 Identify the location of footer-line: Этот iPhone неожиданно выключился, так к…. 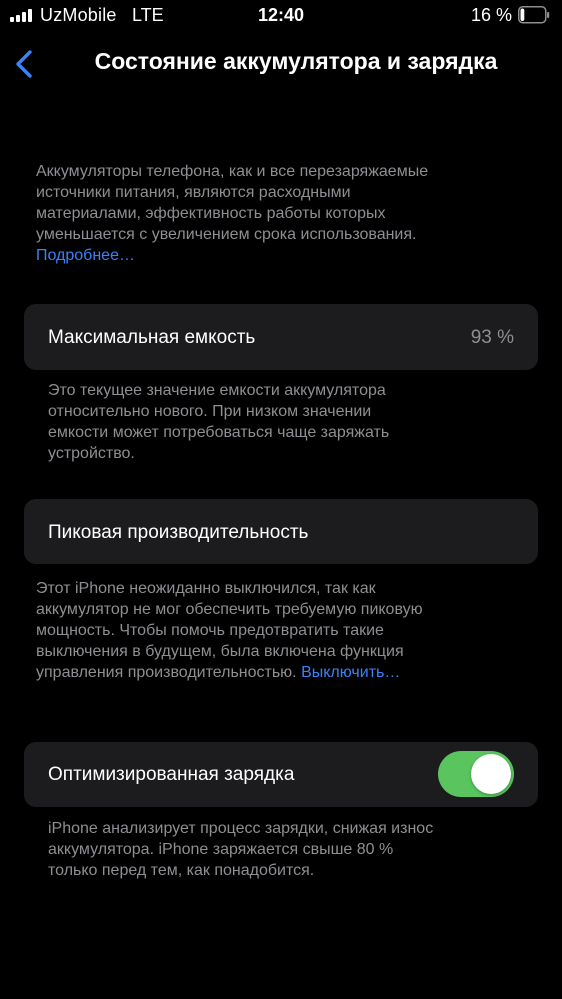
(206, 588).